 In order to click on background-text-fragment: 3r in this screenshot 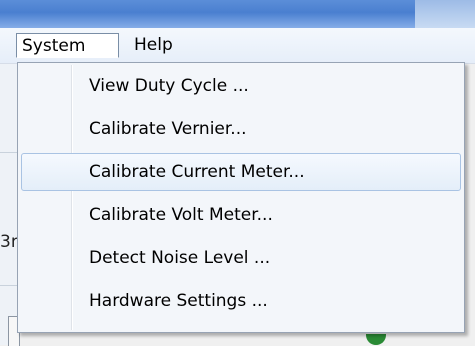, I will do `click(9, 242)`.